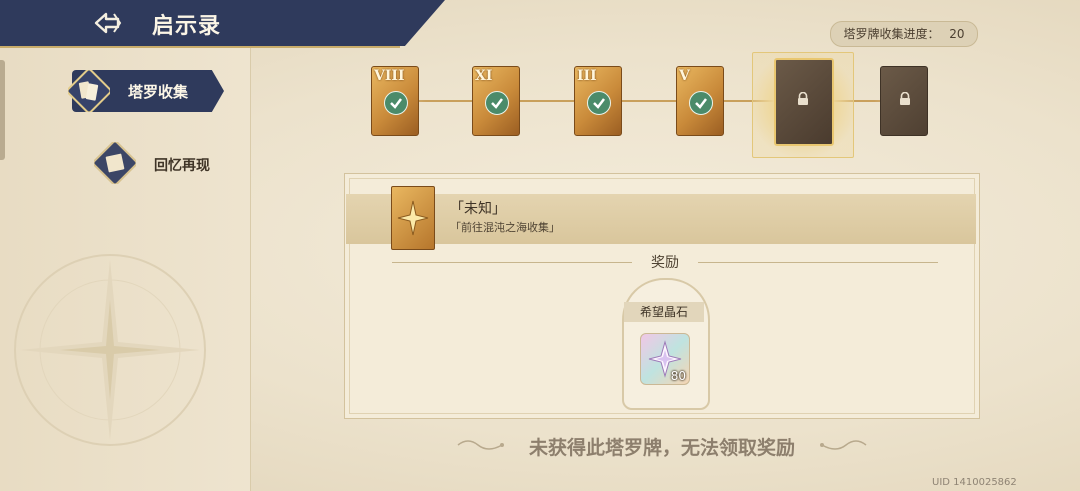 The image size is (1080, 491). What do you see at coordinates (389, 76) in the screenshot?
I see `card-numeral: VIII` at bounding box center [389, 76].